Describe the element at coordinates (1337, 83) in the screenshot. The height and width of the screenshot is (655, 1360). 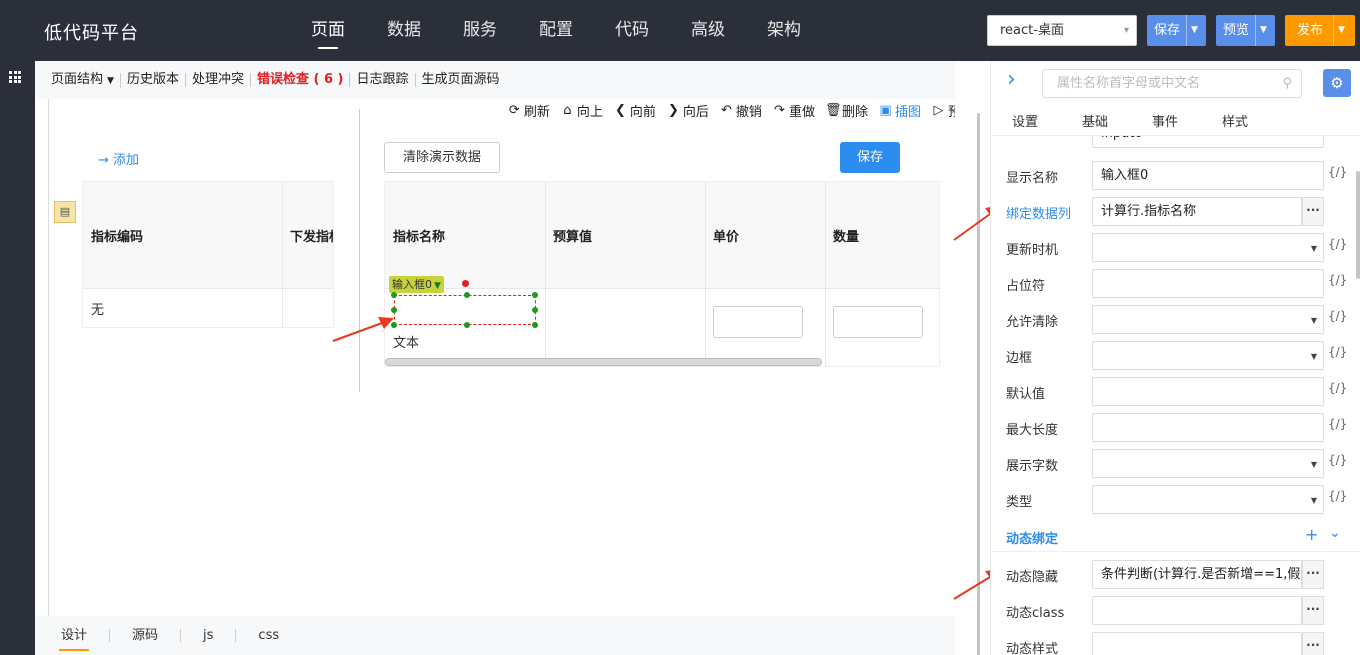
I see `gear-icon: ⚙` at that location.